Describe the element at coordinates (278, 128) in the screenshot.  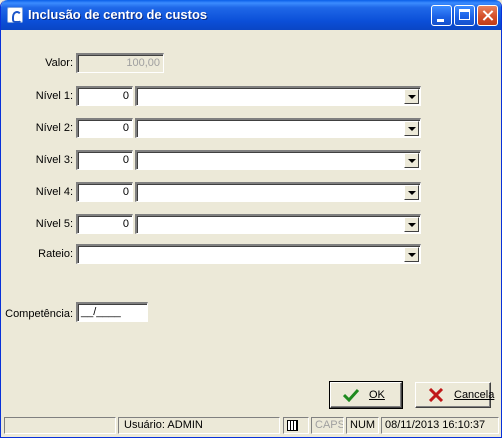
I see `nivel-2-select` at that location.